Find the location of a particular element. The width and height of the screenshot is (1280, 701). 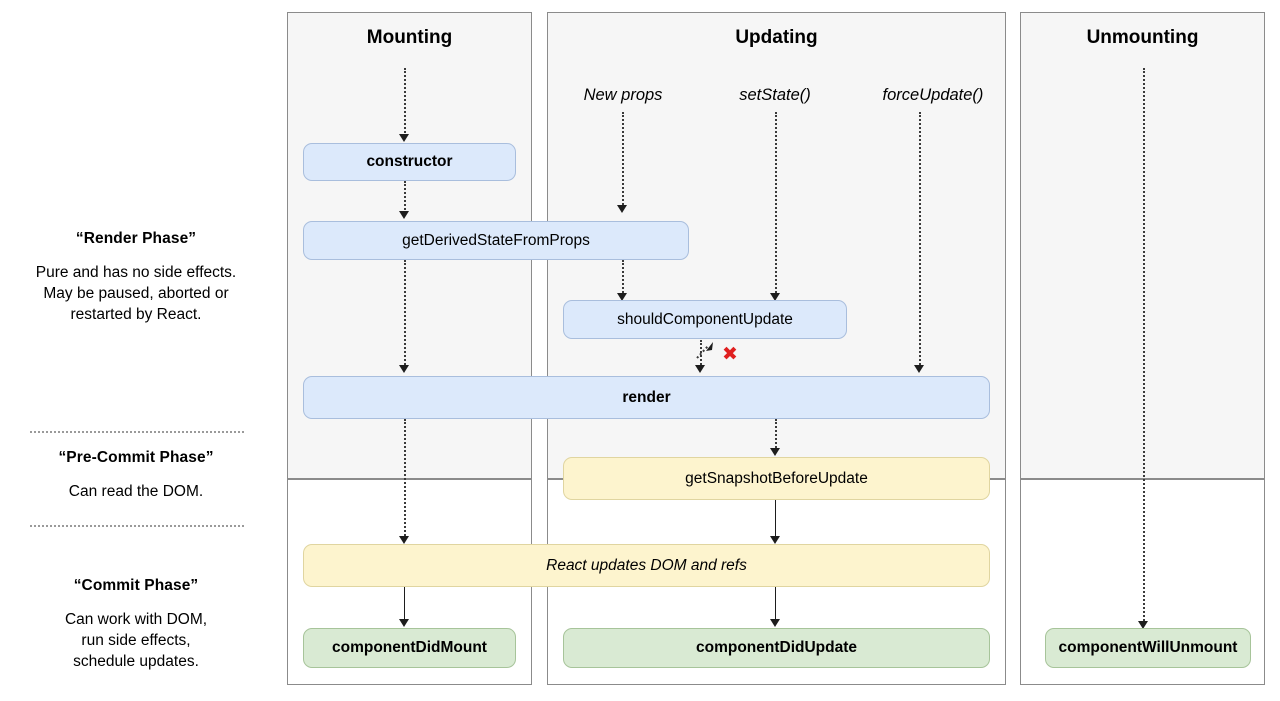

legend-line: schedule updates. is located at coordinates (136, 661).